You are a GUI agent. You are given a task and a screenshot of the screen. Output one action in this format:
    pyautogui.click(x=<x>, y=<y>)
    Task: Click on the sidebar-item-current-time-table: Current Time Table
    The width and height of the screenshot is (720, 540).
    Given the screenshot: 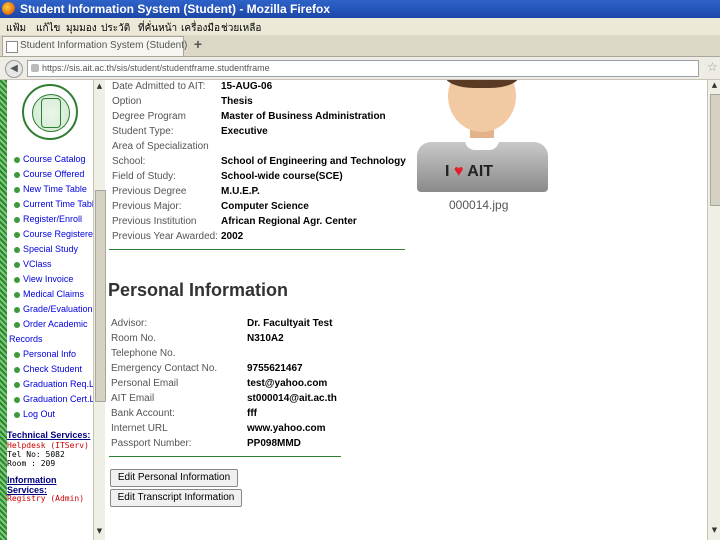 What is the action you would take?
    pyautogui.click(x=53, y=204)
    